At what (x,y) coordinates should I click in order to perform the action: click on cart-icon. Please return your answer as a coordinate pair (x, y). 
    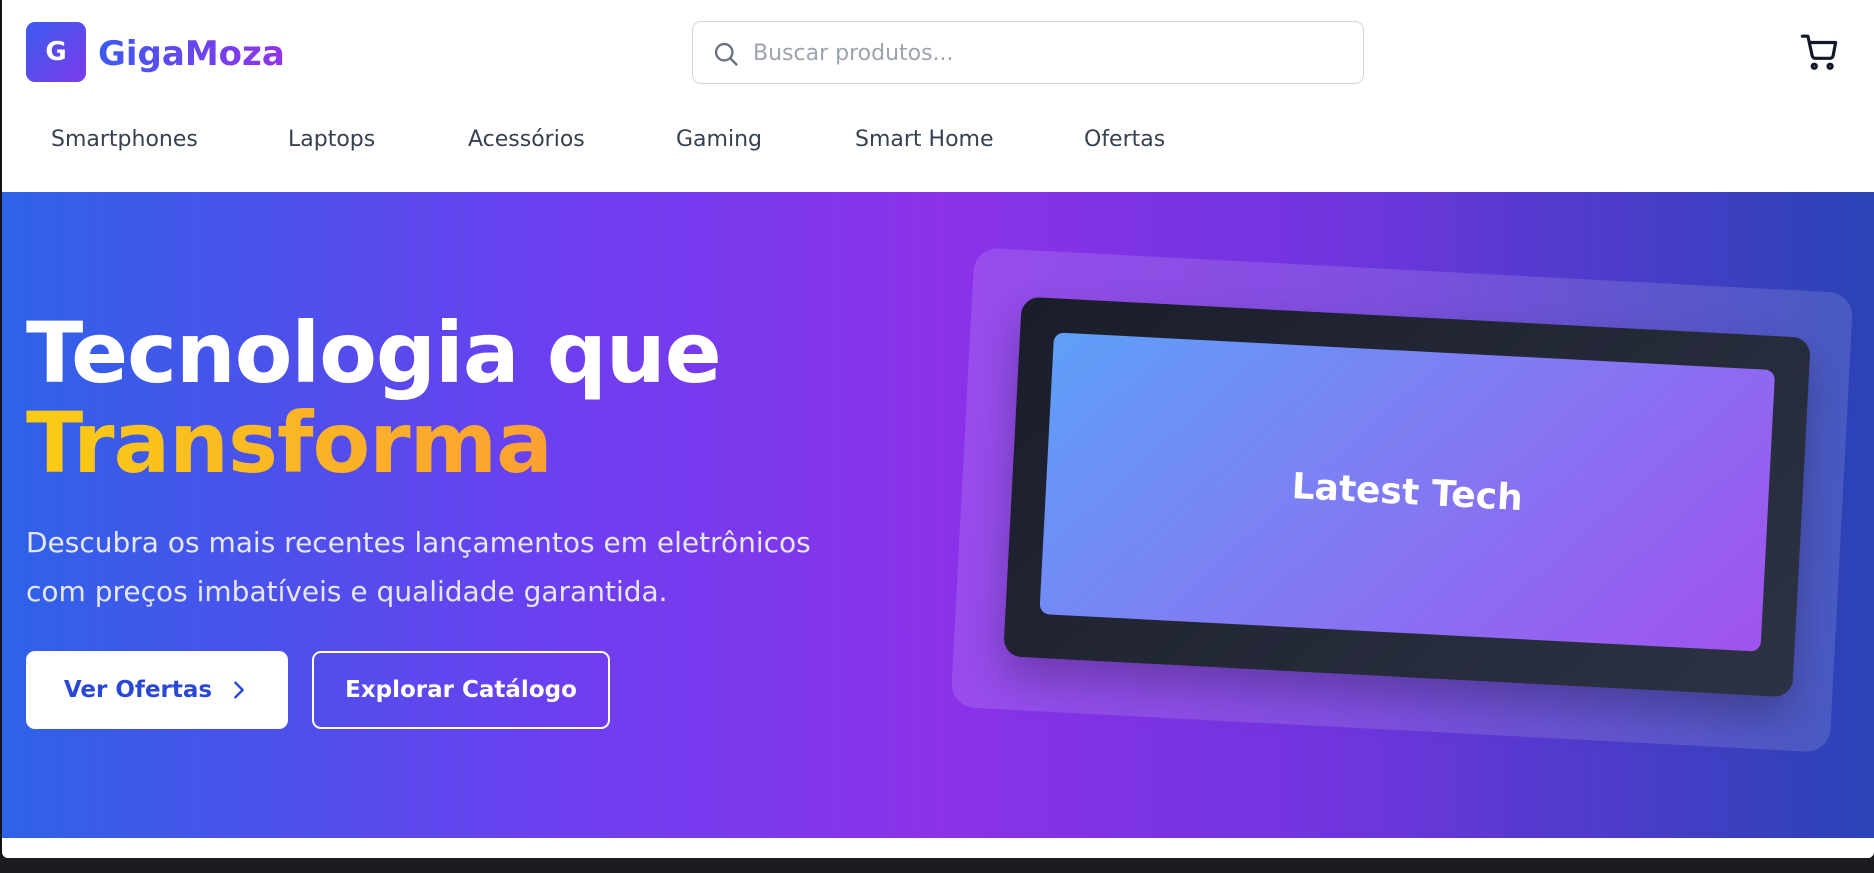
    Looking at the image, I should click on (1819, 52).